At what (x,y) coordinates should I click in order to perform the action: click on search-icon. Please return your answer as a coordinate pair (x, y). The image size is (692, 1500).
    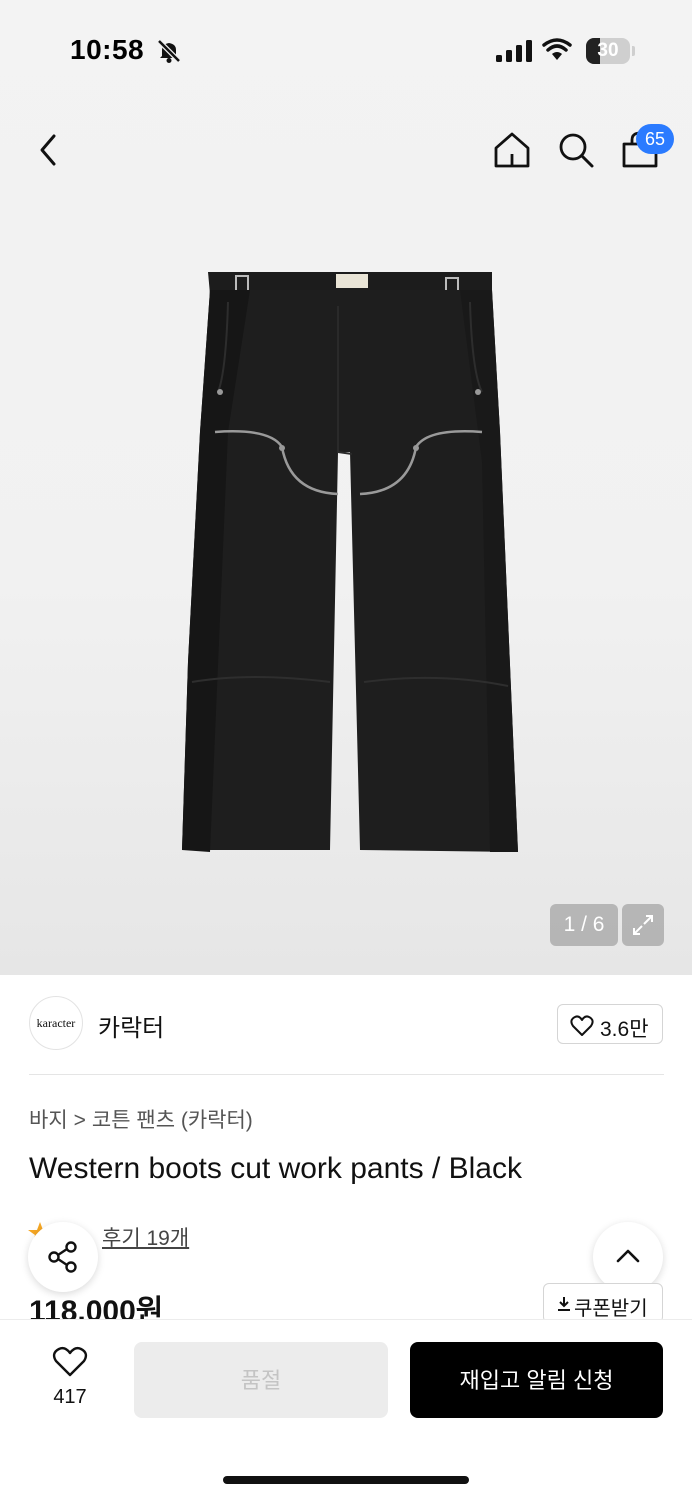
    Looking at the image, I should click on (576, 150).